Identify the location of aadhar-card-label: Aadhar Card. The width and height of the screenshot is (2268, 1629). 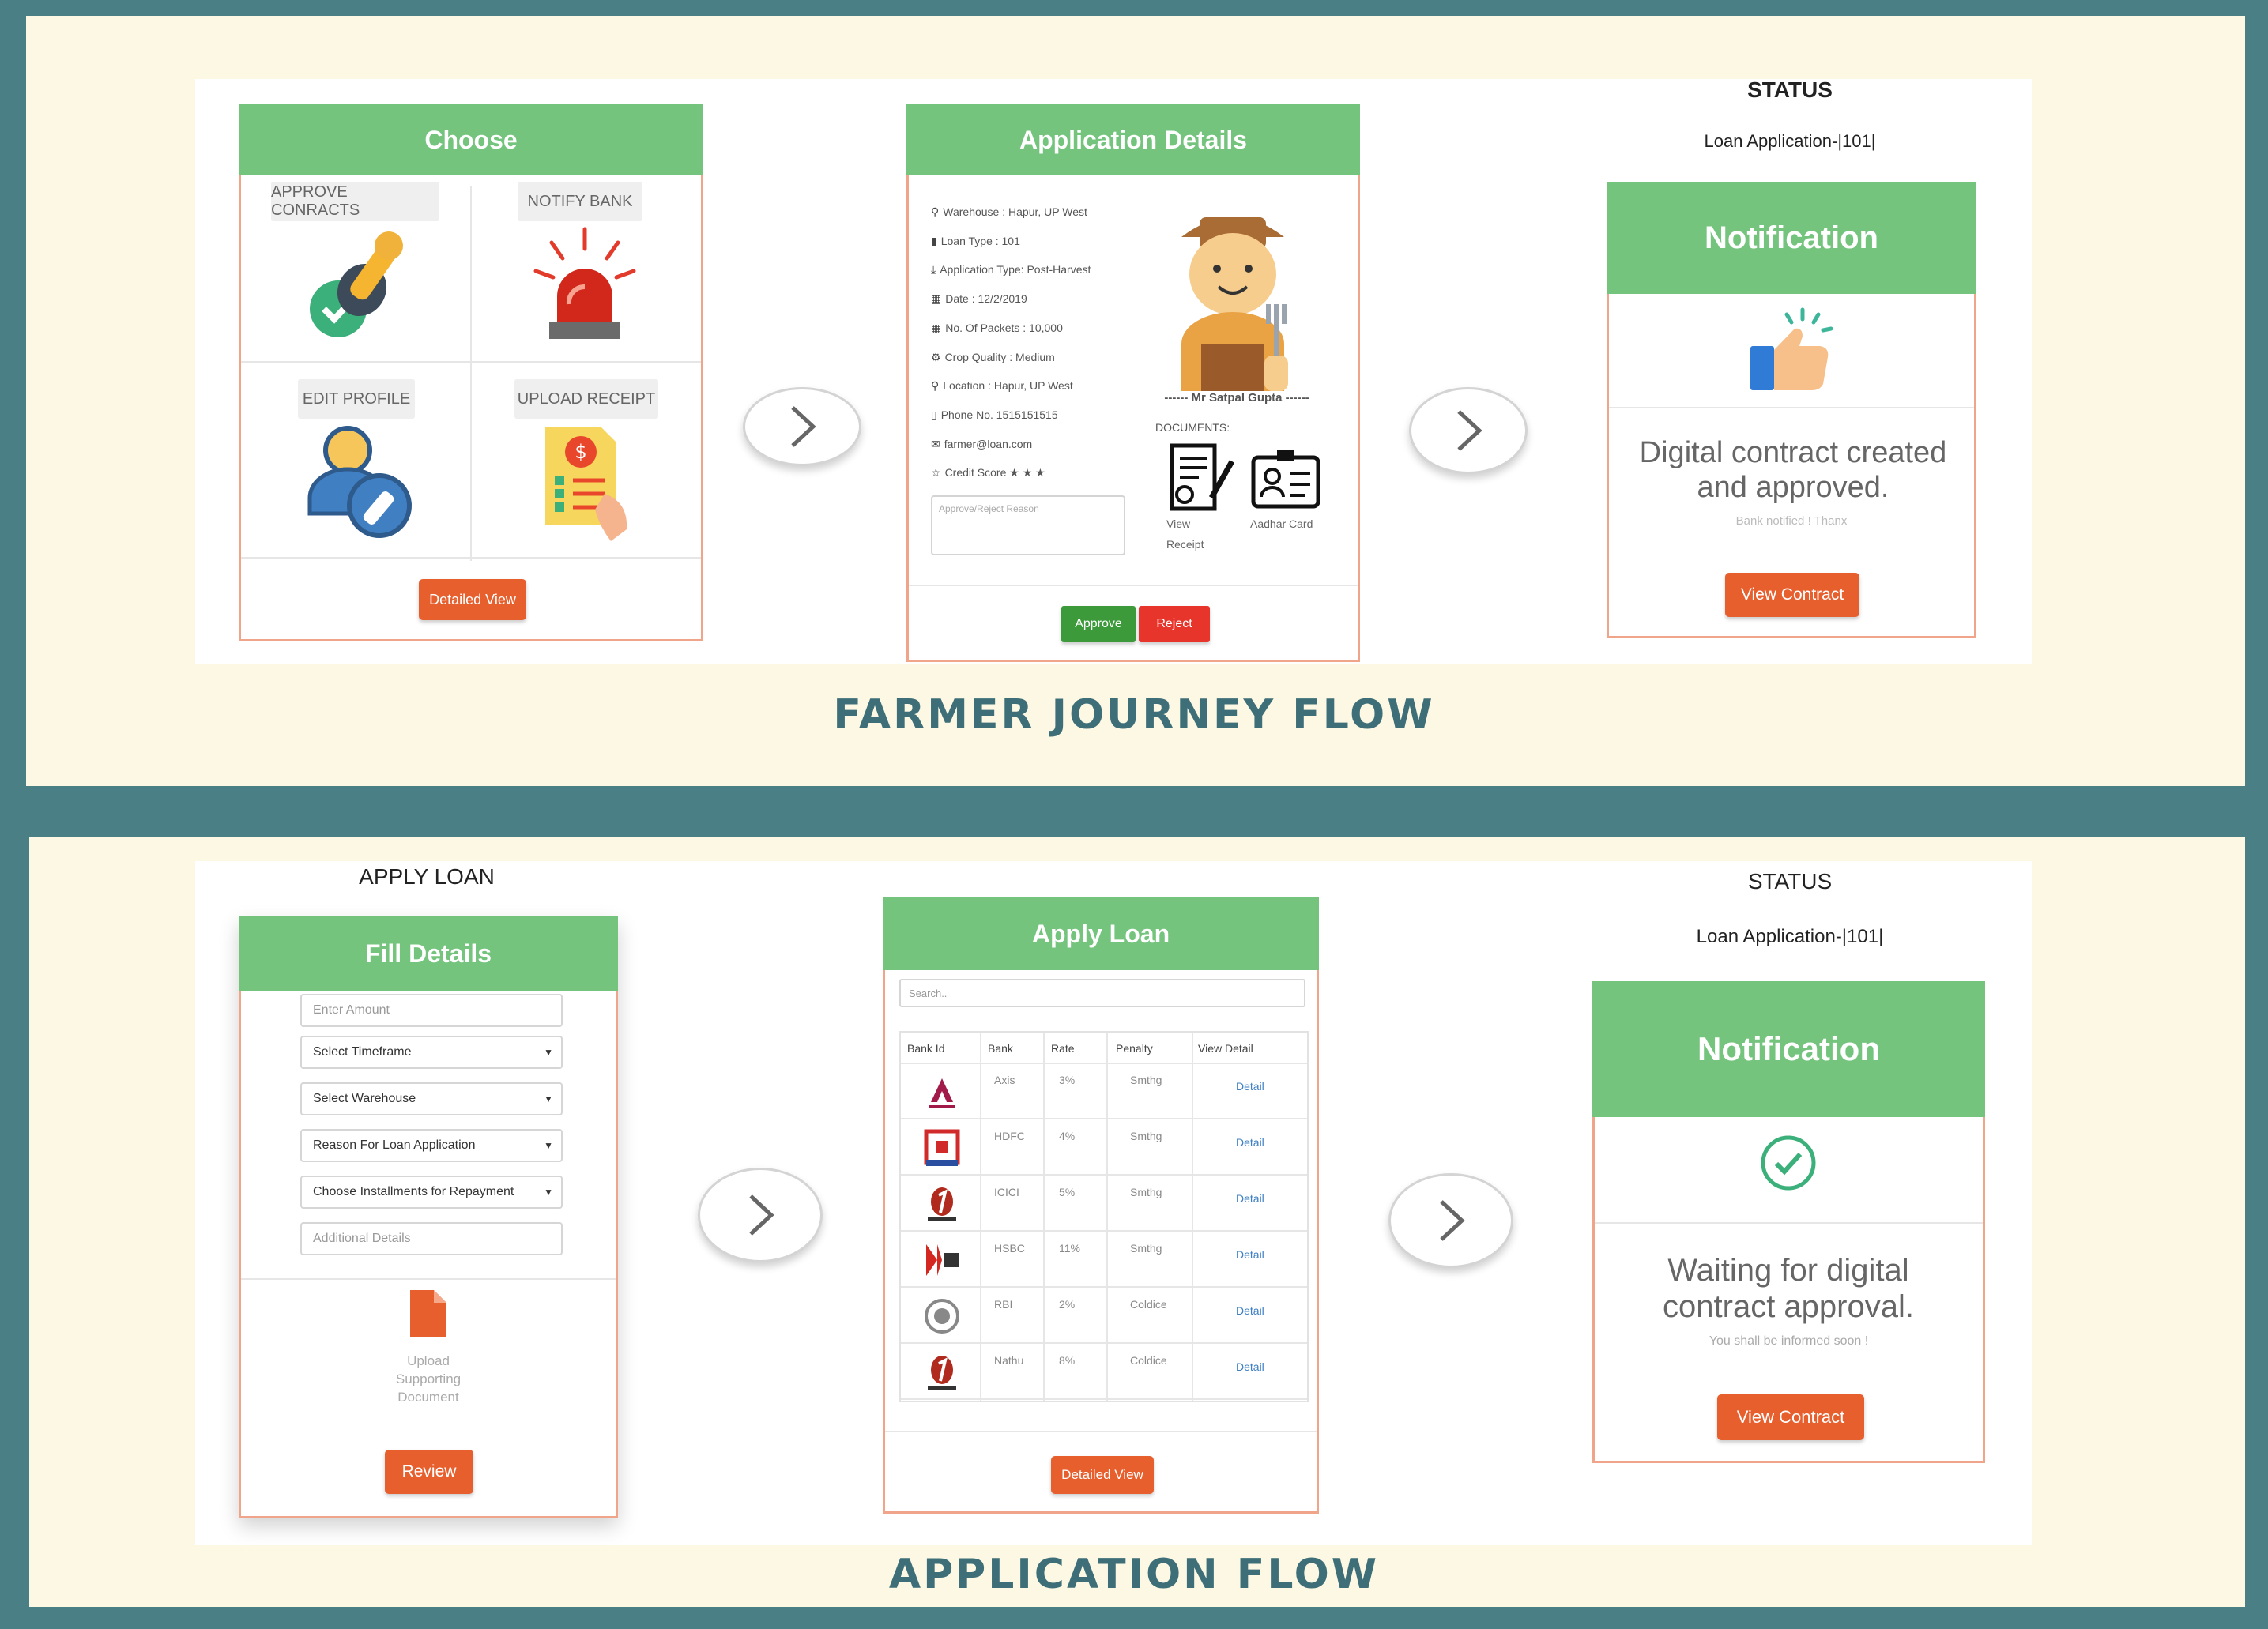
(1282, 523).